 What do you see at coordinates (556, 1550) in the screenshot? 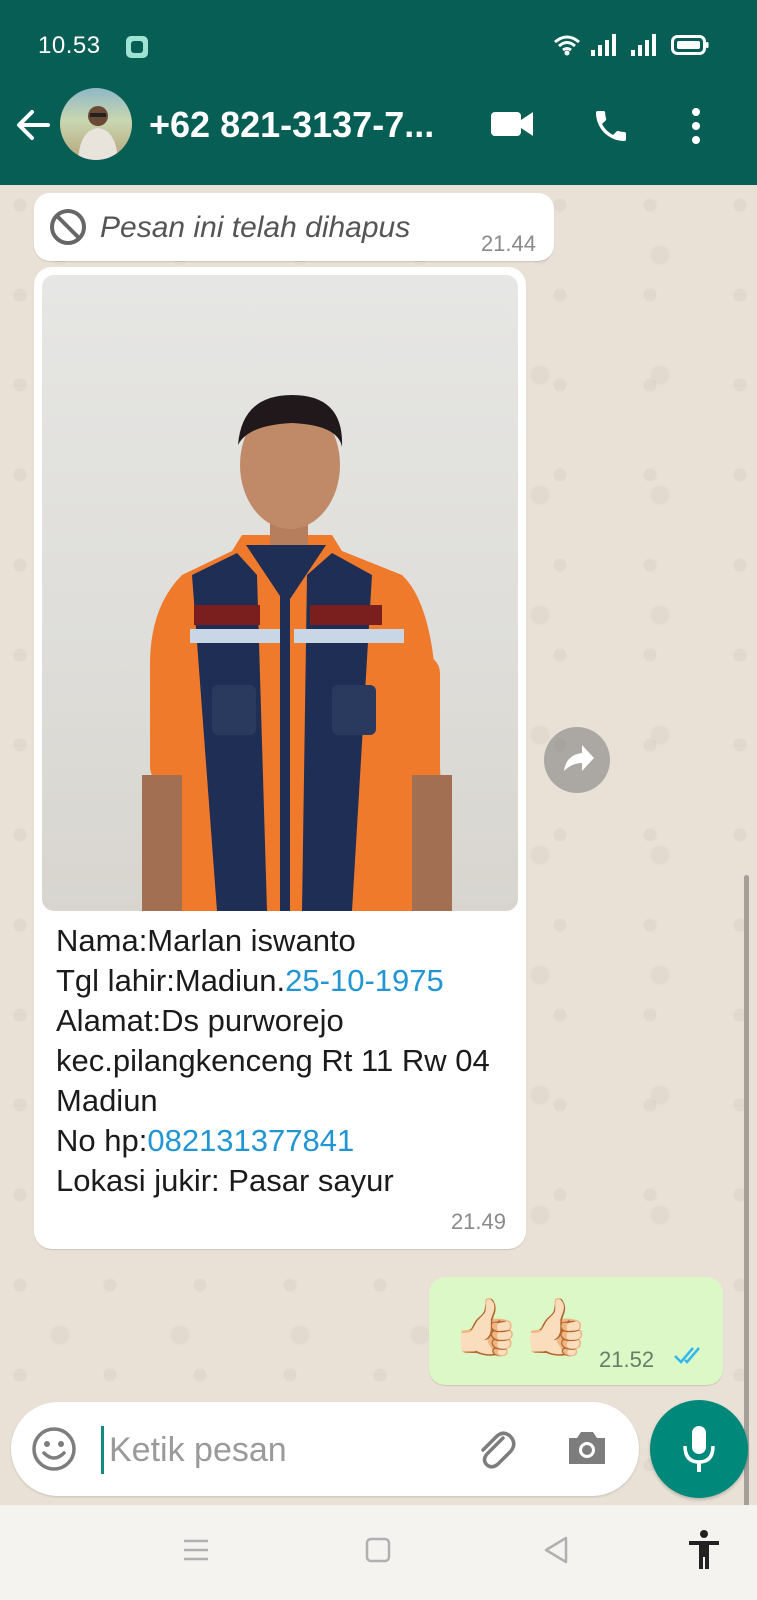
I see `back-nav-icon` at bounding box center [556, 1550].